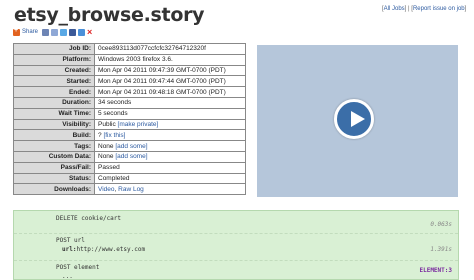  What do you see at coordinates (162, 92) in the screenshot?
I see `detail-value-text: Mon Apr 04 2011 09:48:18 GMT-0700 (PDT)` at bounding box center [162, 92].